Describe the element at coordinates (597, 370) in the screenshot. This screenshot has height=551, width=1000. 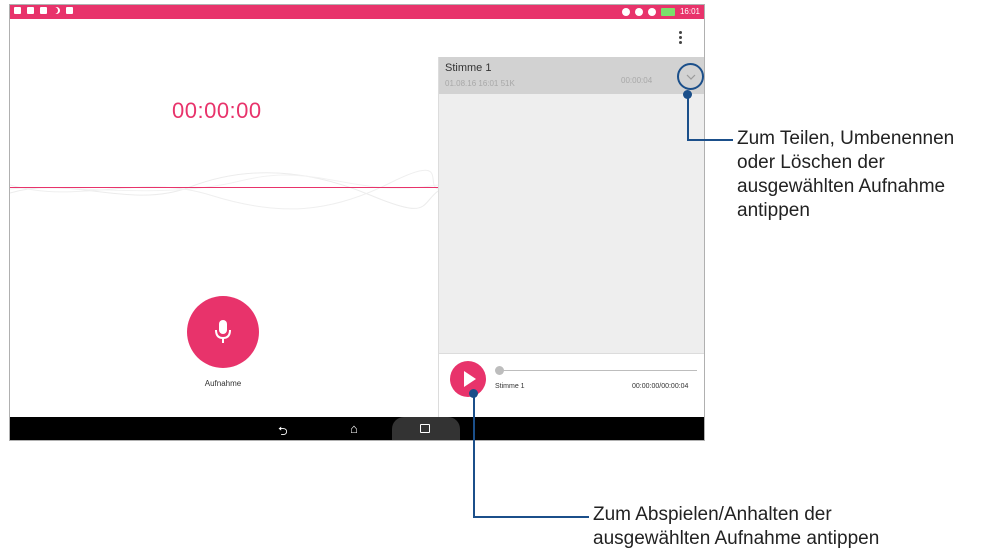
I see `seek-bar` at that location.